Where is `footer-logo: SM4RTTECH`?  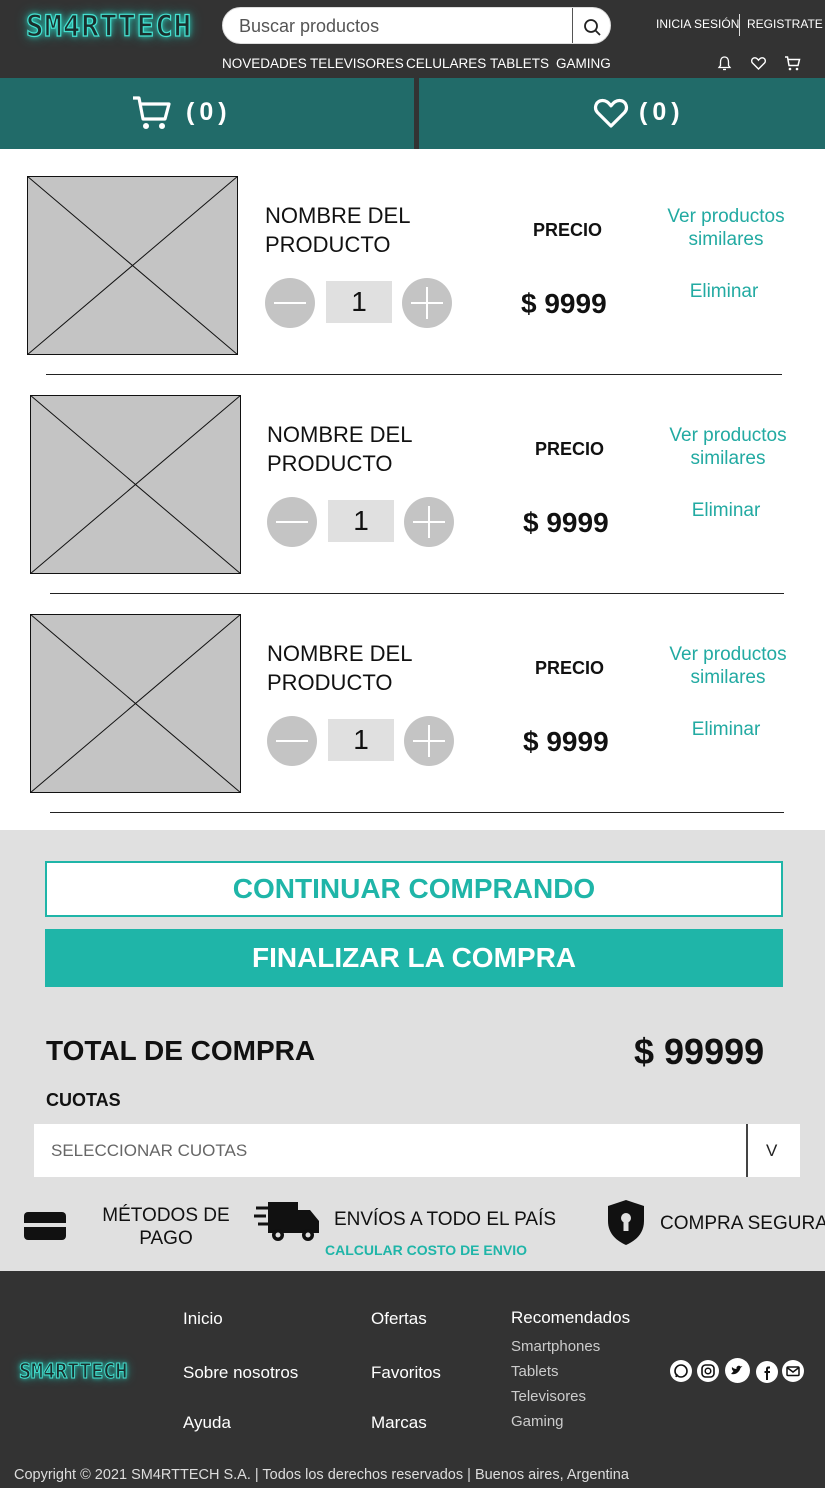 footer-logo: SM4RTTECH is located at coordinates (73, 1371).